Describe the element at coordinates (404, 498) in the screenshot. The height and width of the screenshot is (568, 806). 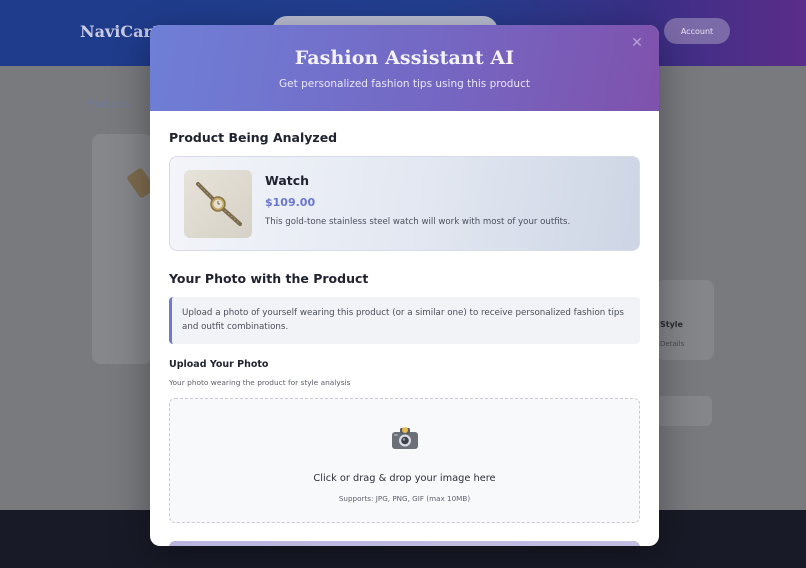
I see `dropzone-formats: Supports: JPG, PNG, GIF (max 10MB)` at that location.